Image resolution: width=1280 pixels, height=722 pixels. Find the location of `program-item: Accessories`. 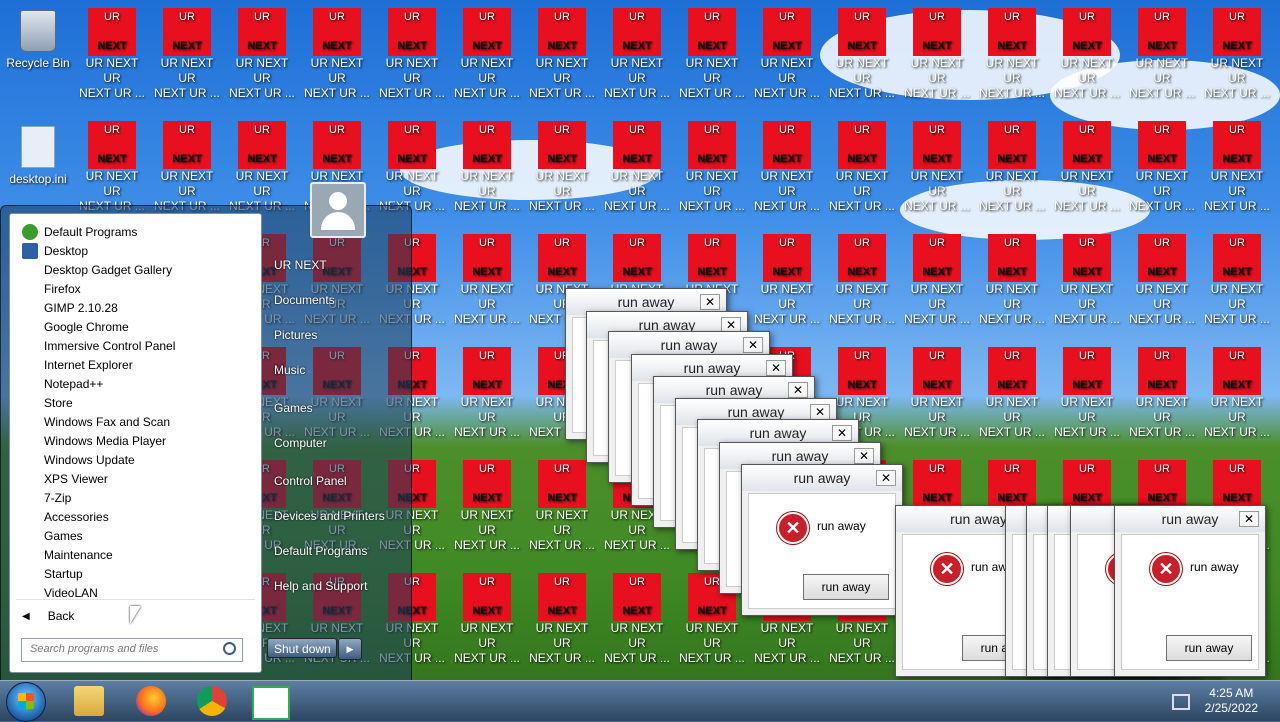

program-item: Accessories is located at coordinates (65, 516).